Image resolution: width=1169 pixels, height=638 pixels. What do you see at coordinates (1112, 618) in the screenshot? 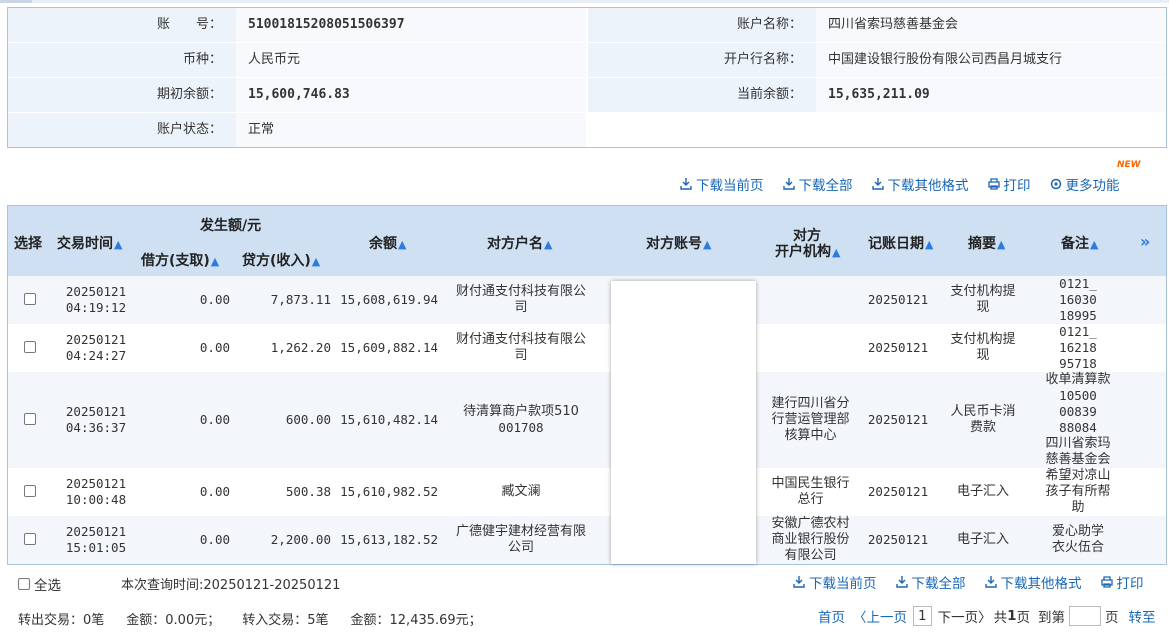
I see `goto-suffix: 页` at bounding box center [1112, 618].